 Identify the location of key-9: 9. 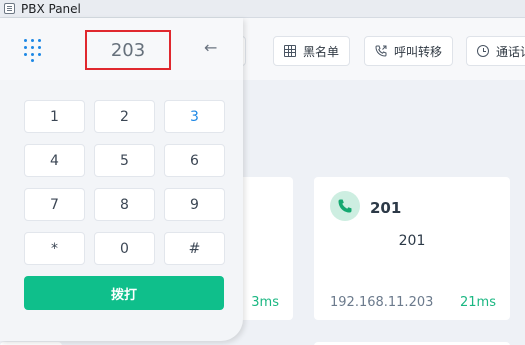
(194, 204).